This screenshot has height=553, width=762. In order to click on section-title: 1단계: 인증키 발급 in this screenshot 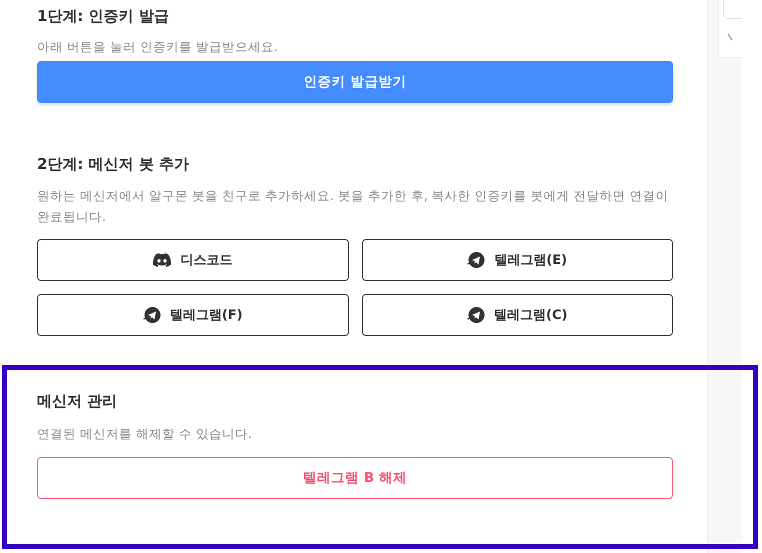, I will do `click(103, 16)`.